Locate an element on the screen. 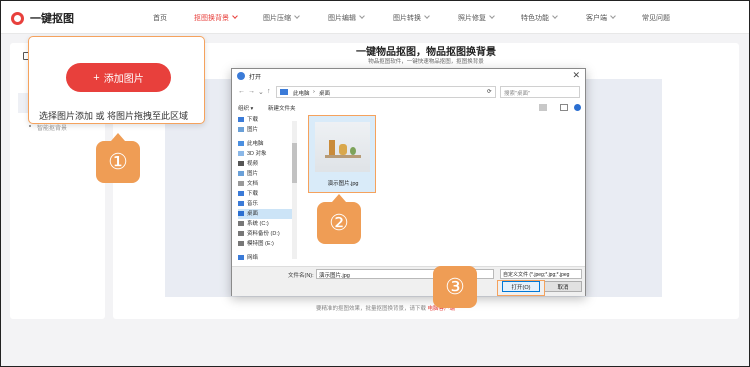 The width and height of the screenshot is (750, 367). chrome-icon is located at coordinates (241, 76).